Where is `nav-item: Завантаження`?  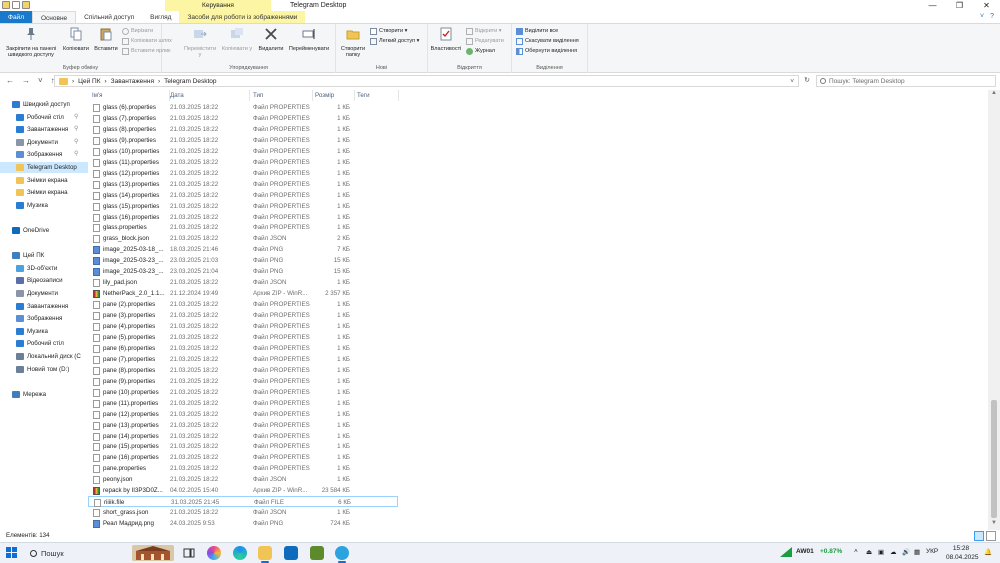 nav-item: Завантаження is located at coordinates (44, 306).